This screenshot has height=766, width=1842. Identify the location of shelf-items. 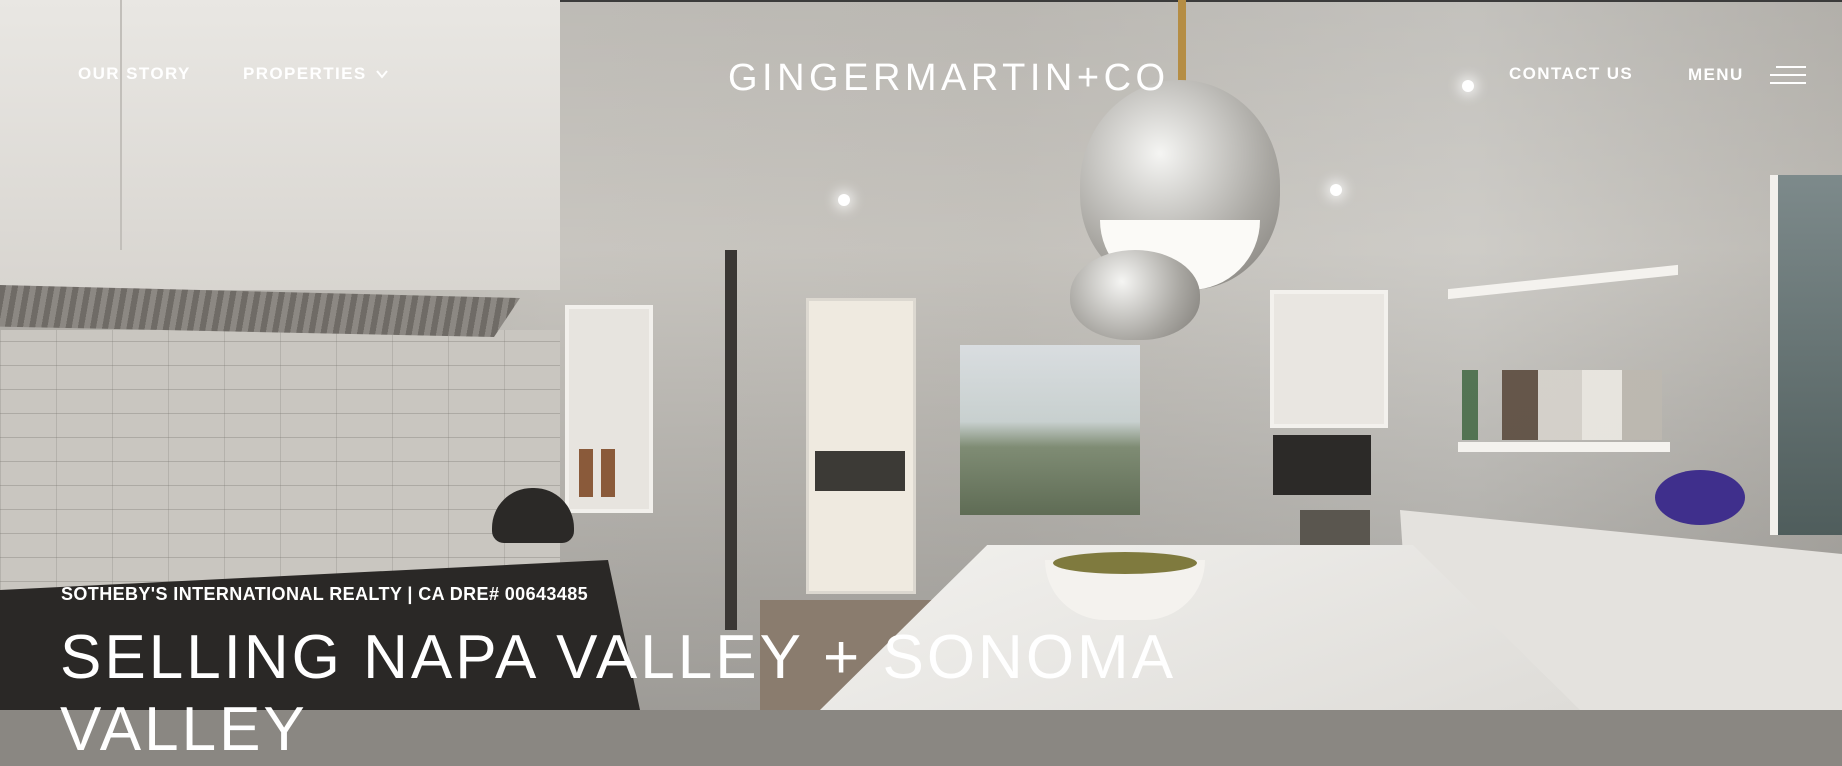
(1562, 405).